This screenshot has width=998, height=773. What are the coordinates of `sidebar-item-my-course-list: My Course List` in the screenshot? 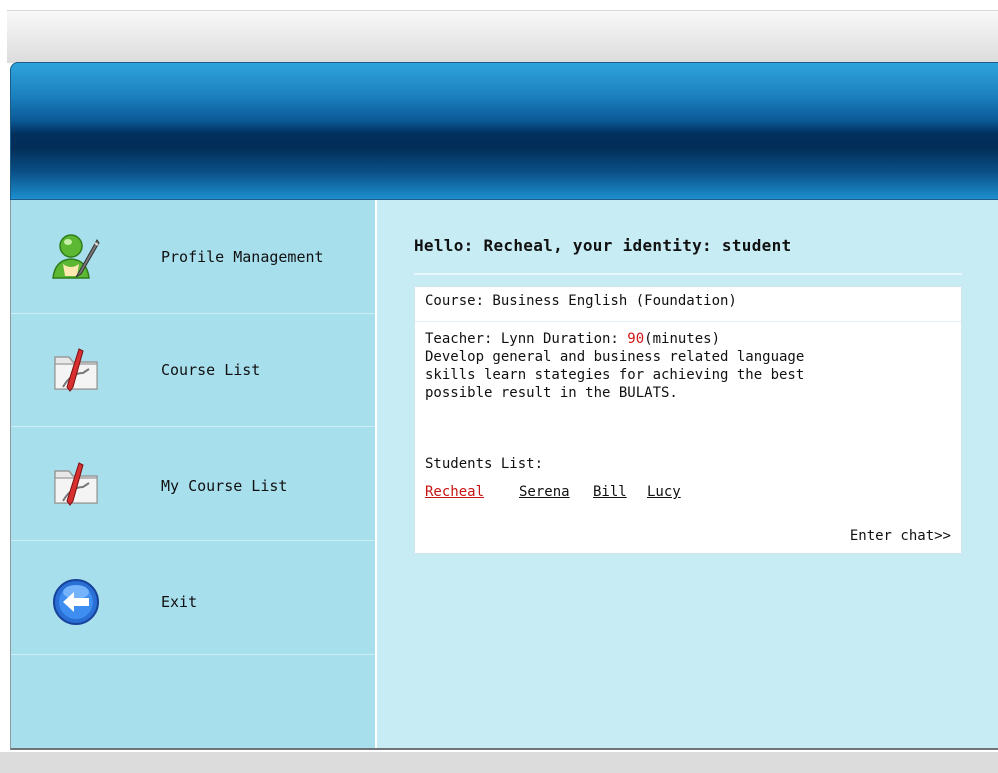 It's located at (193, 484).